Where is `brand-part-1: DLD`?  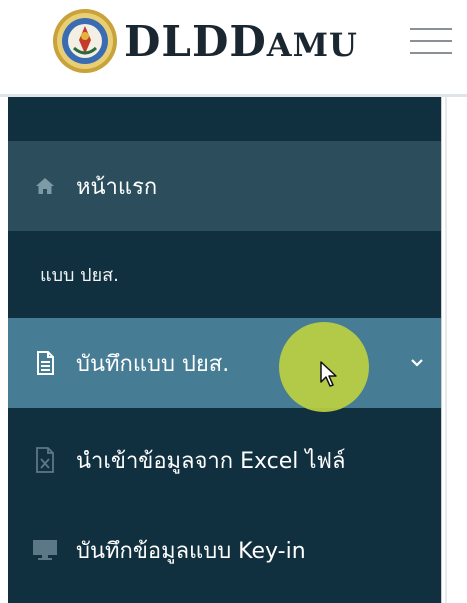
brand-part-1: DLD is located at coordinates (177, 41).